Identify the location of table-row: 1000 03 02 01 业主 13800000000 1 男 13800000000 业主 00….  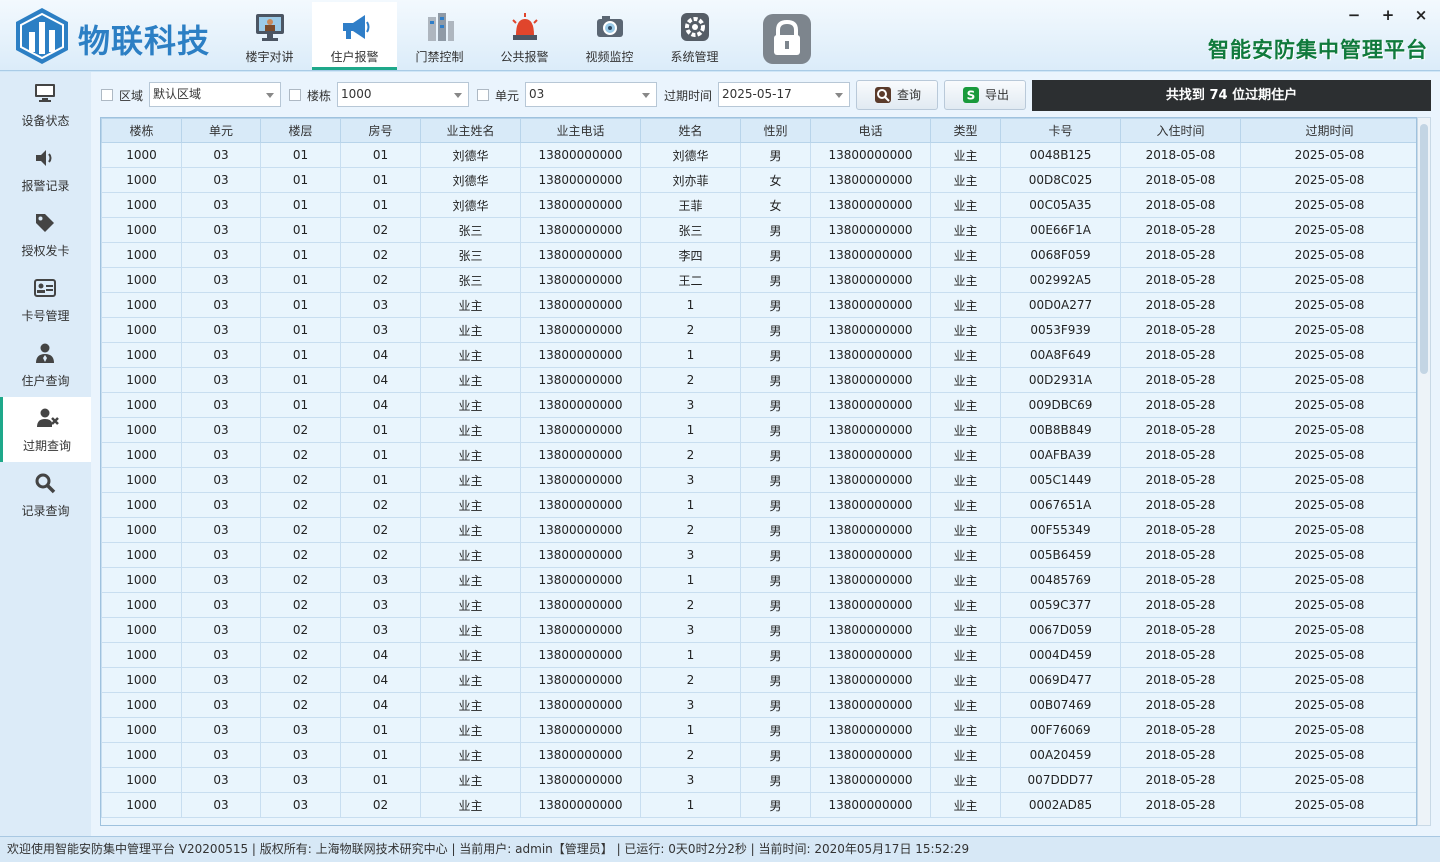
(758, 430).